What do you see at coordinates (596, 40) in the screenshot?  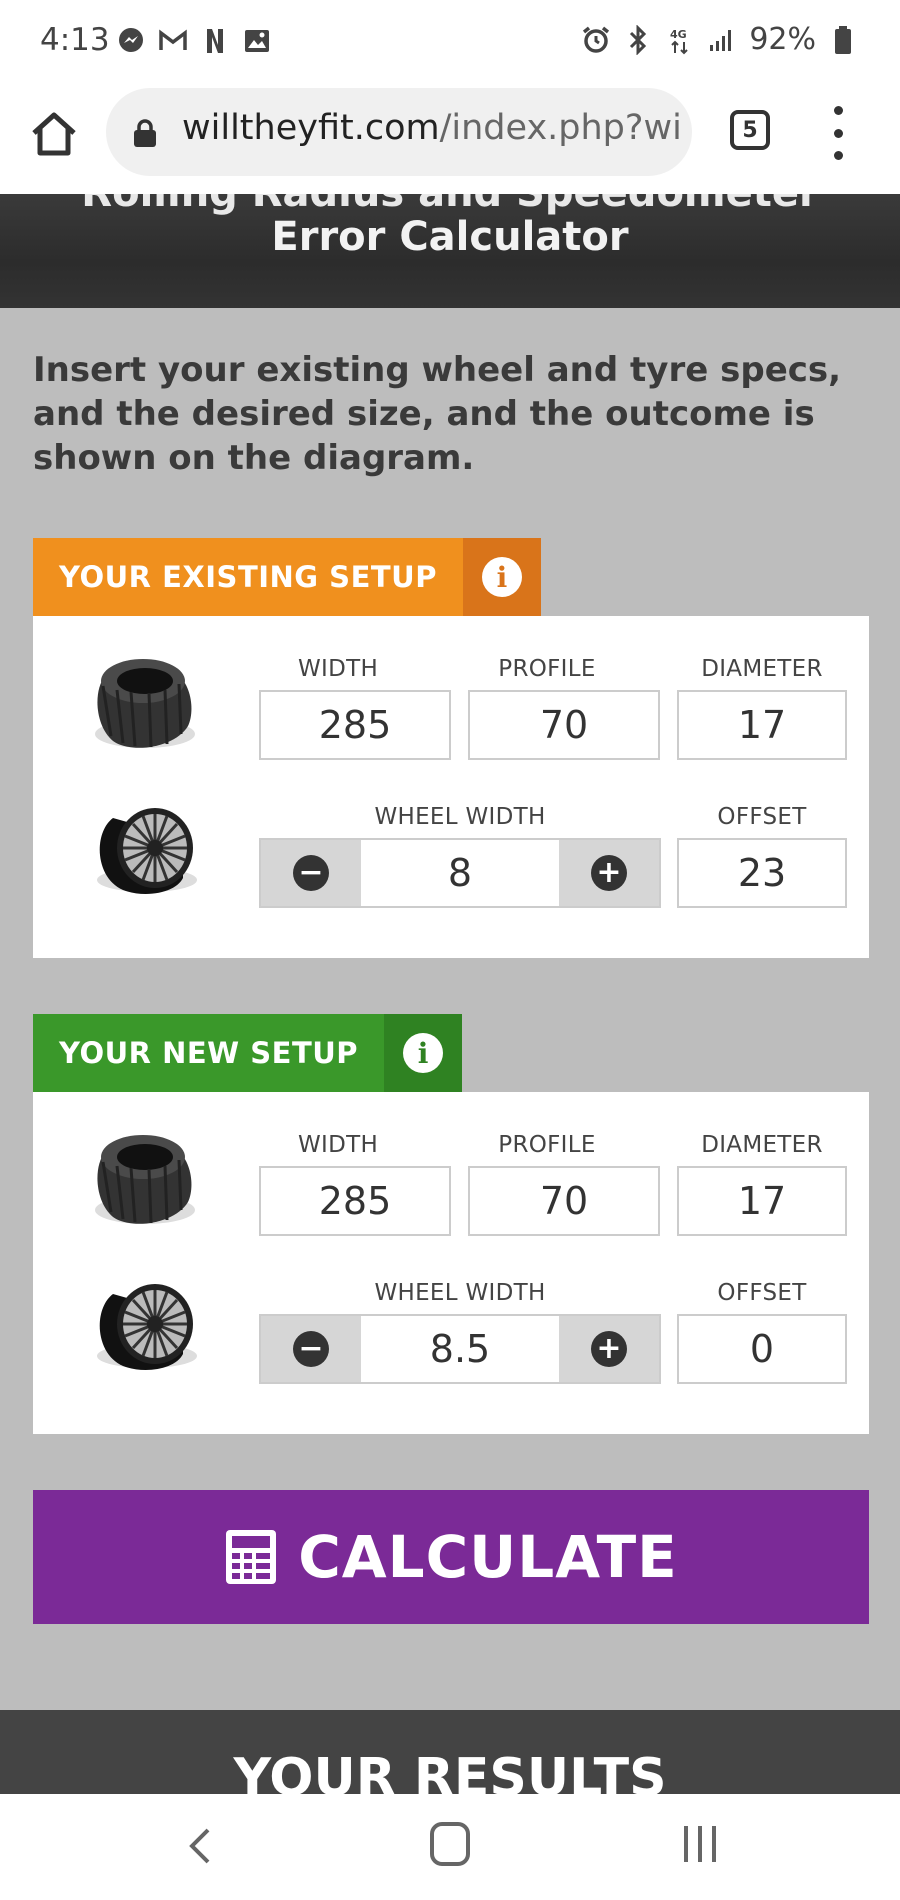 I see `alarm-icon` at bounding box center [596, 40].